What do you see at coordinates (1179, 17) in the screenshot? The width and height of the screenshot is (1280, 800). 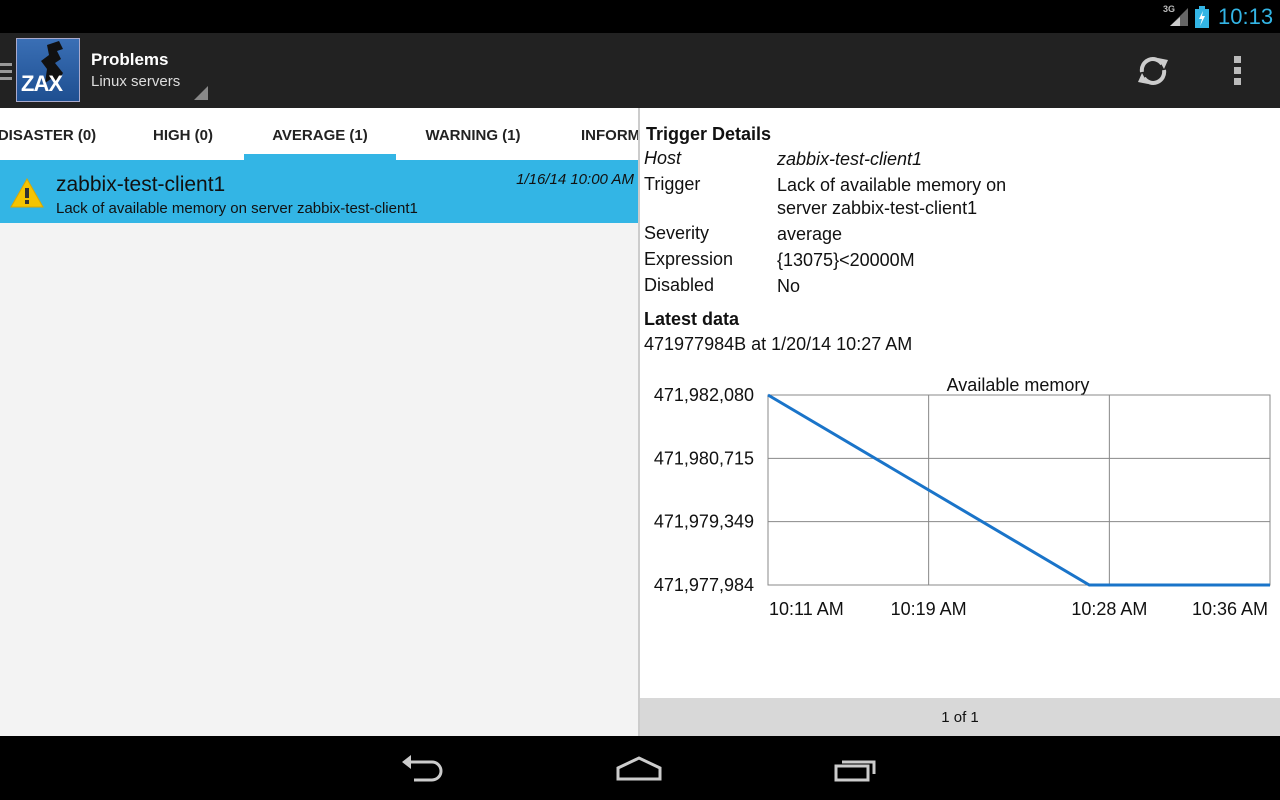 I see `signal-icon` at bounding box center [1179, 17].